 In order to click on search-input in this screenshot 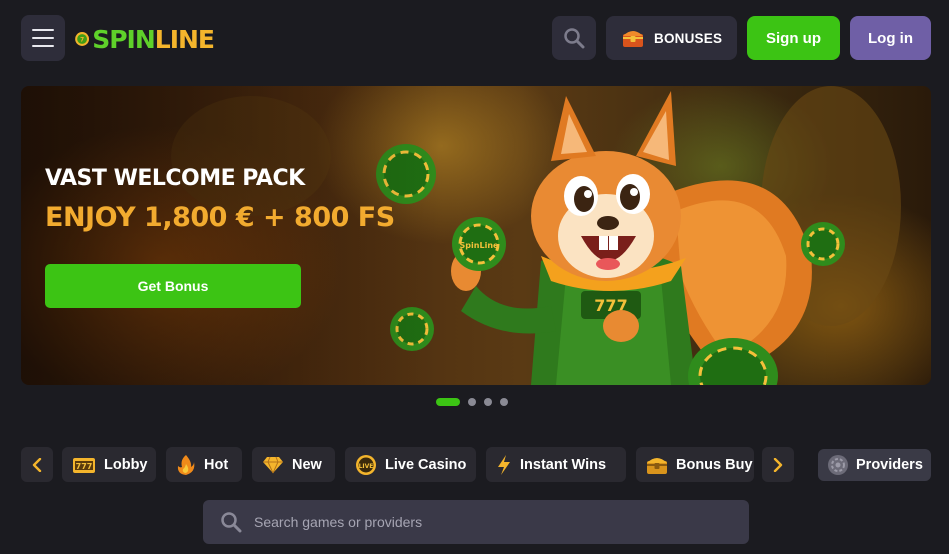, I will do `click(494, 522)`.